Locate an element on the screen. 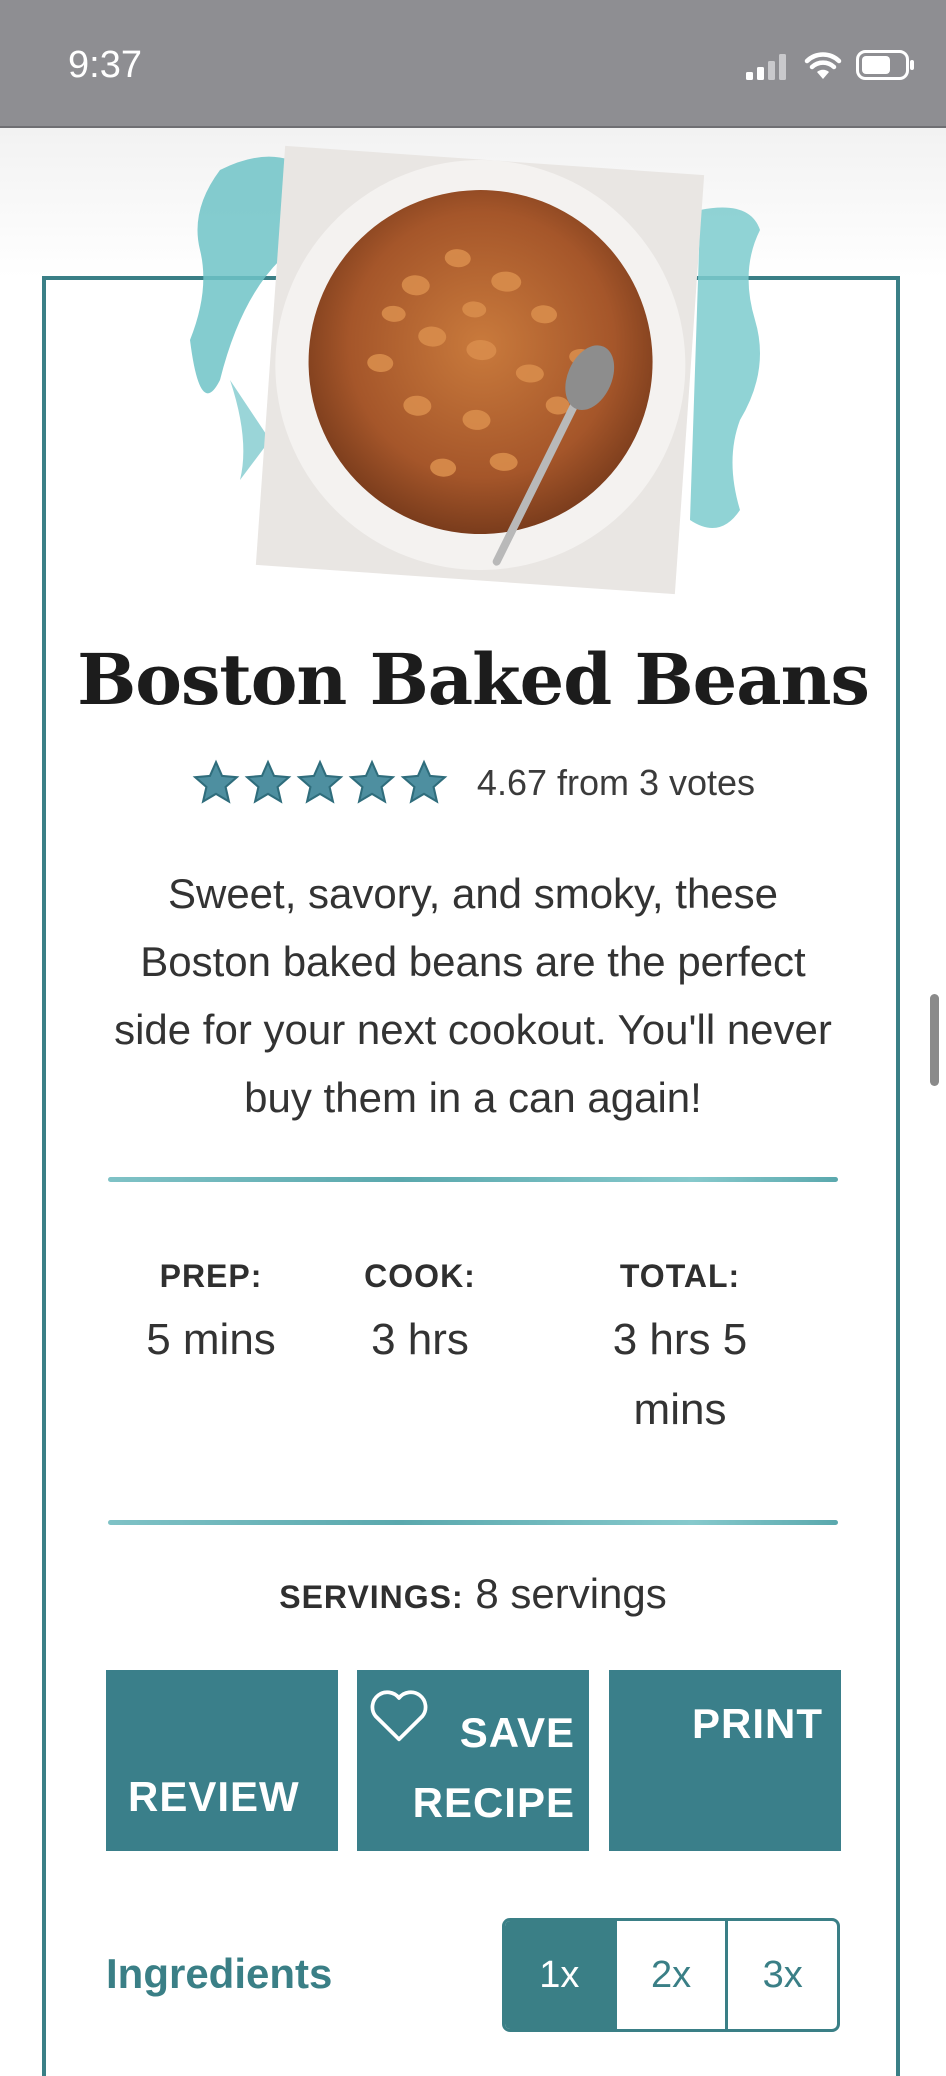 The height and width of the screenshot is (2076, 946). scale-3x-button: 3x is located at coordinates (781, 1975).